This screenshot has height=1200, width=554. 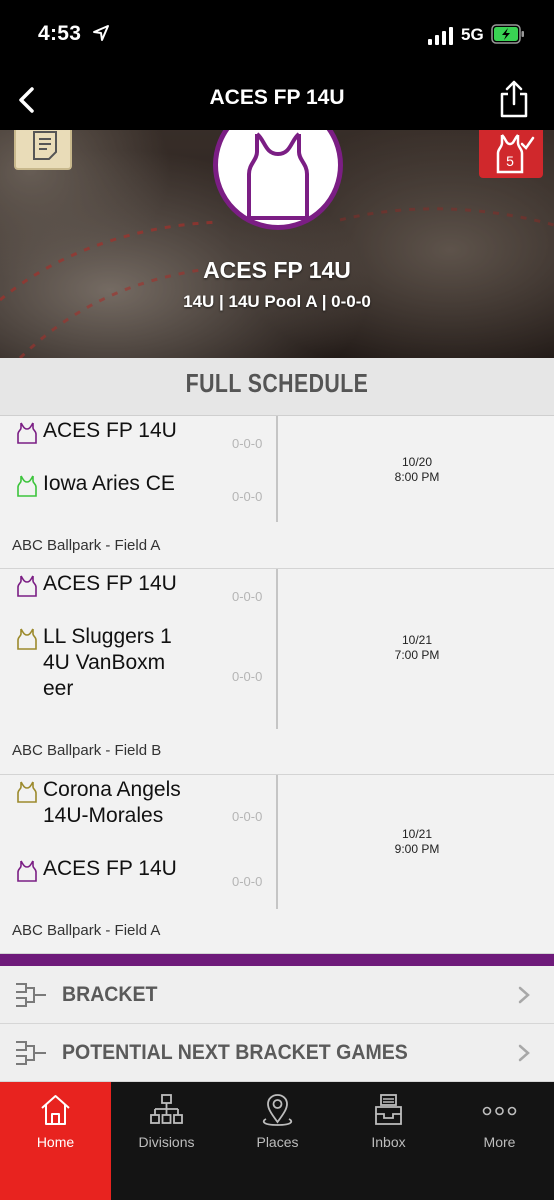 What do you see at coordinates (277, 1110) in the screenshot?
I see `location-pin-icon` at bounding box center [277, 1110].